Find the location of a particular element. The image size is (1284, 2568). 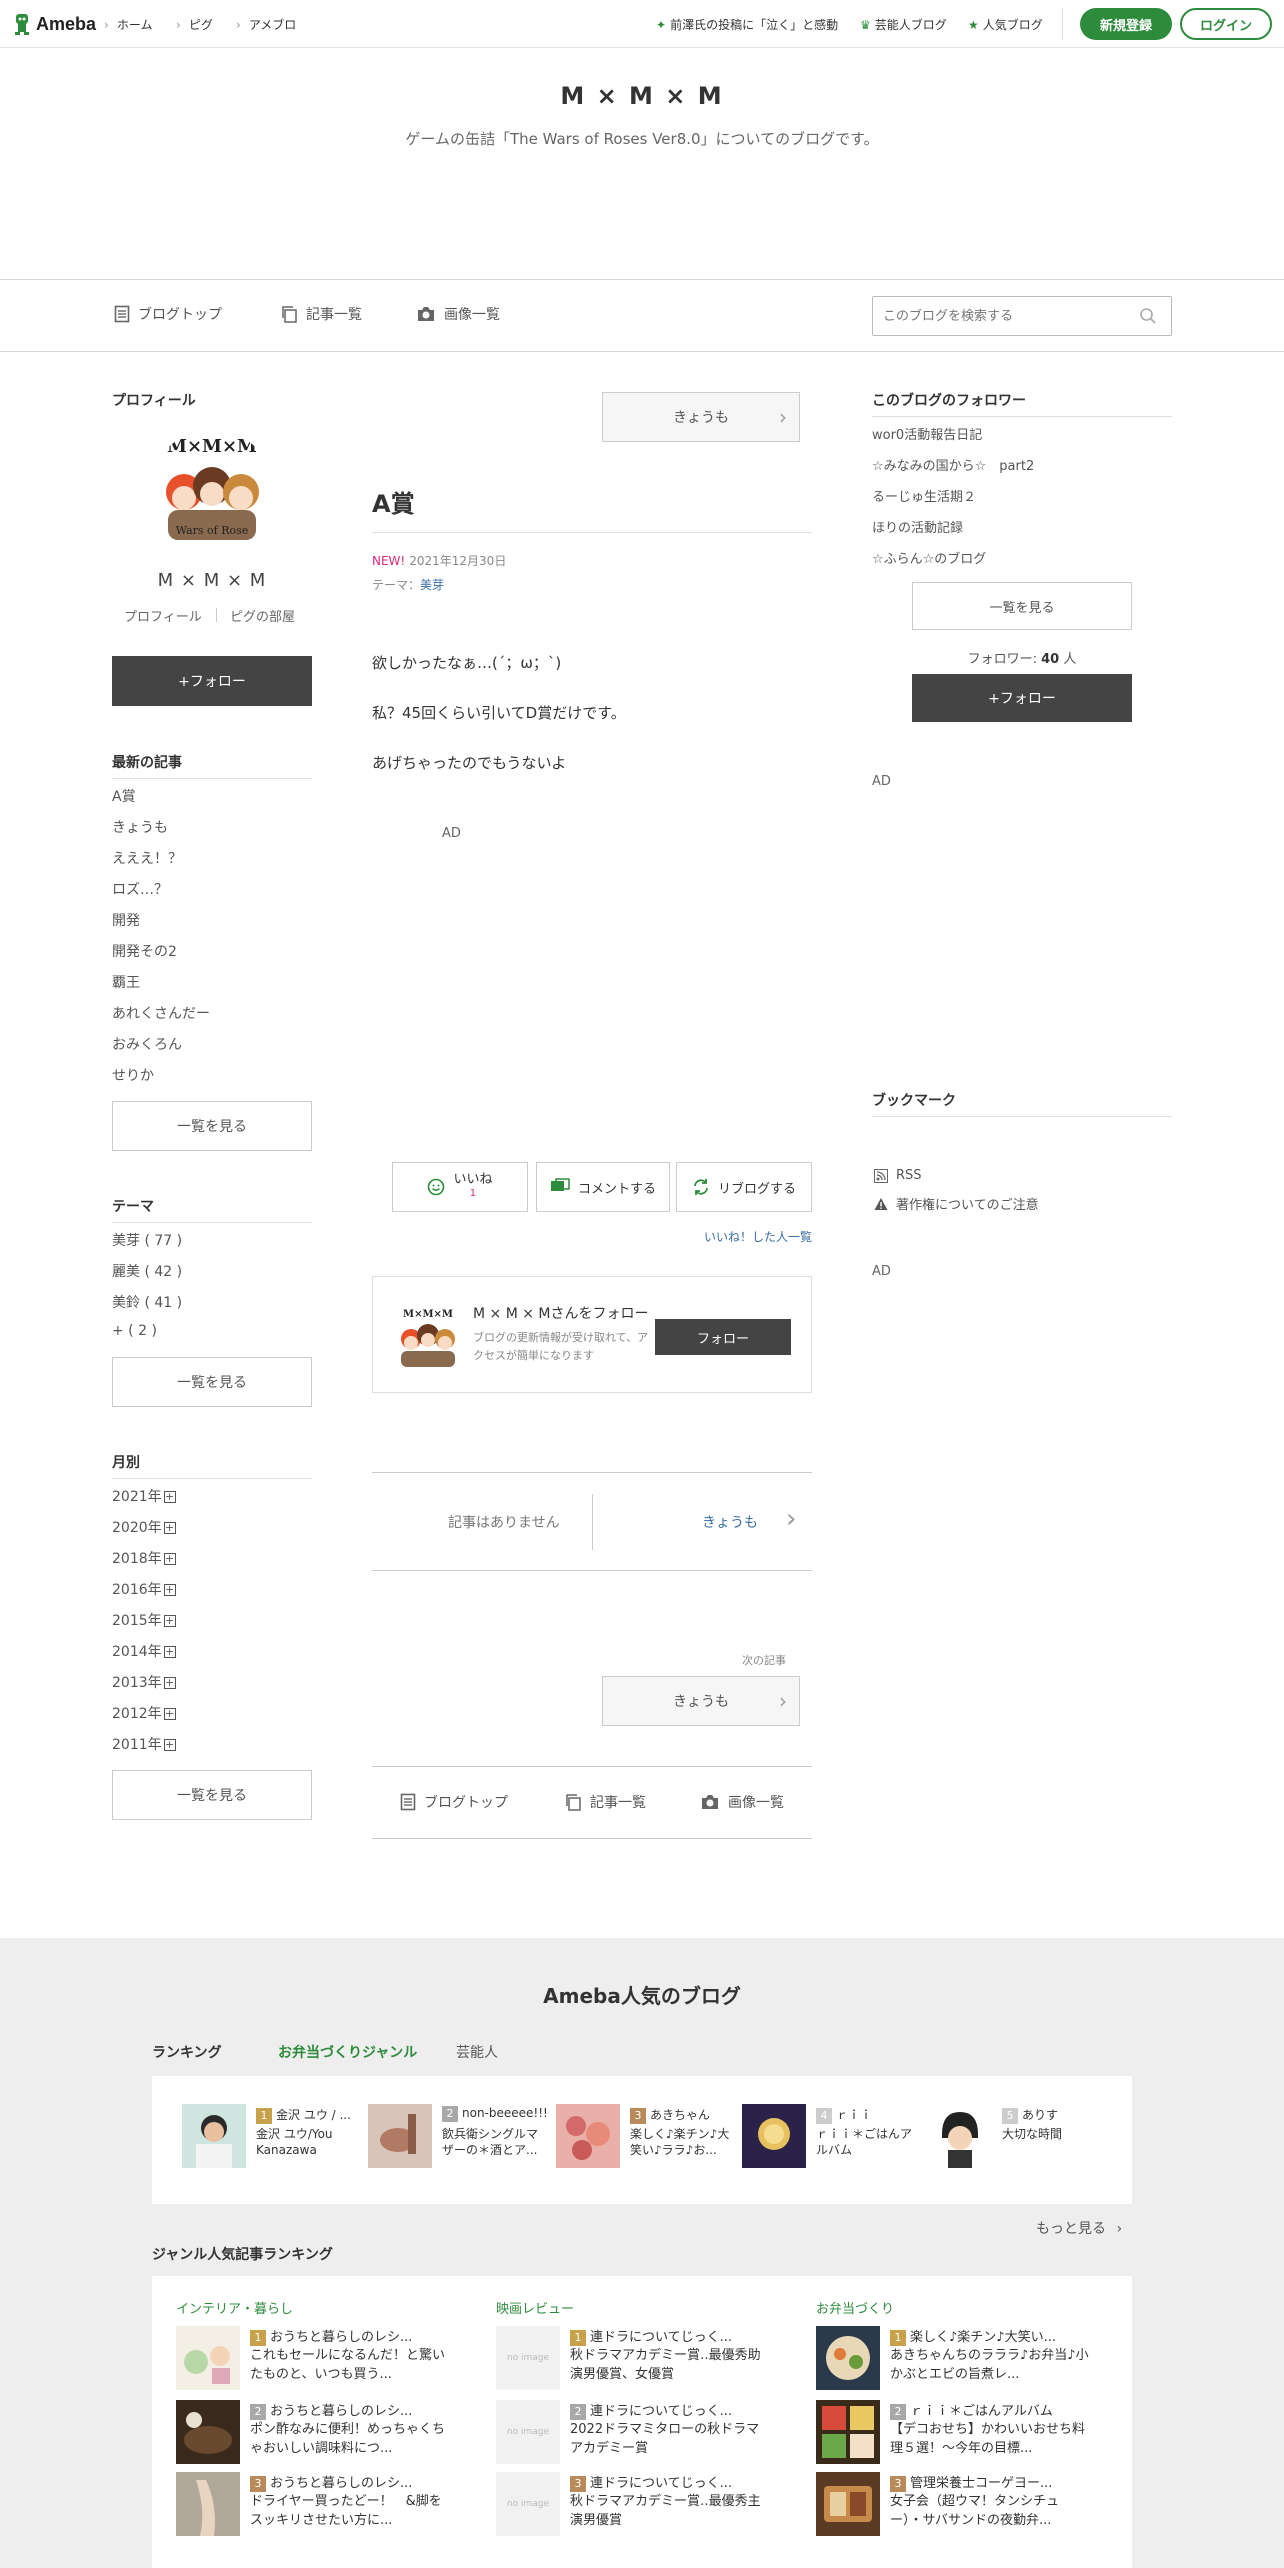

profile-follow-button: +フォロー is located at coordinates (212, 681).